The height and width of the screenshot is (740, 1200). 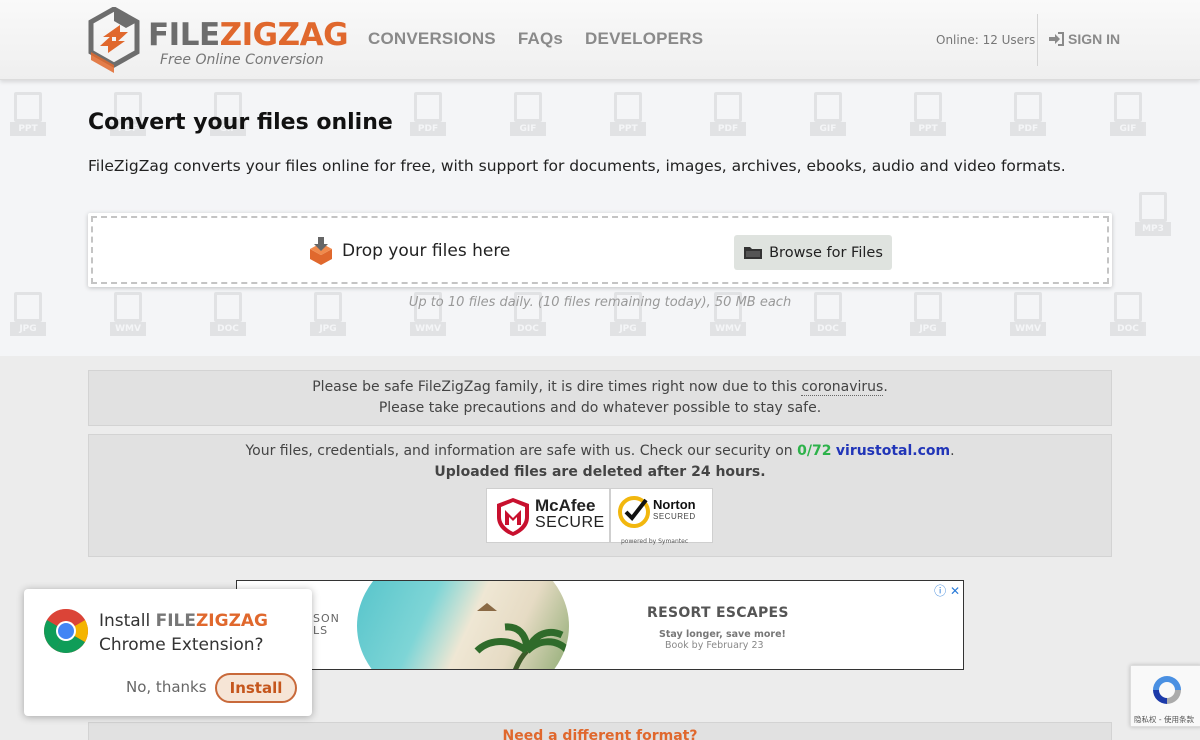 What do you see at coordinates (321, 251) in the screenshot?
I see `download-box-icon` at bounding box center [321, 251].